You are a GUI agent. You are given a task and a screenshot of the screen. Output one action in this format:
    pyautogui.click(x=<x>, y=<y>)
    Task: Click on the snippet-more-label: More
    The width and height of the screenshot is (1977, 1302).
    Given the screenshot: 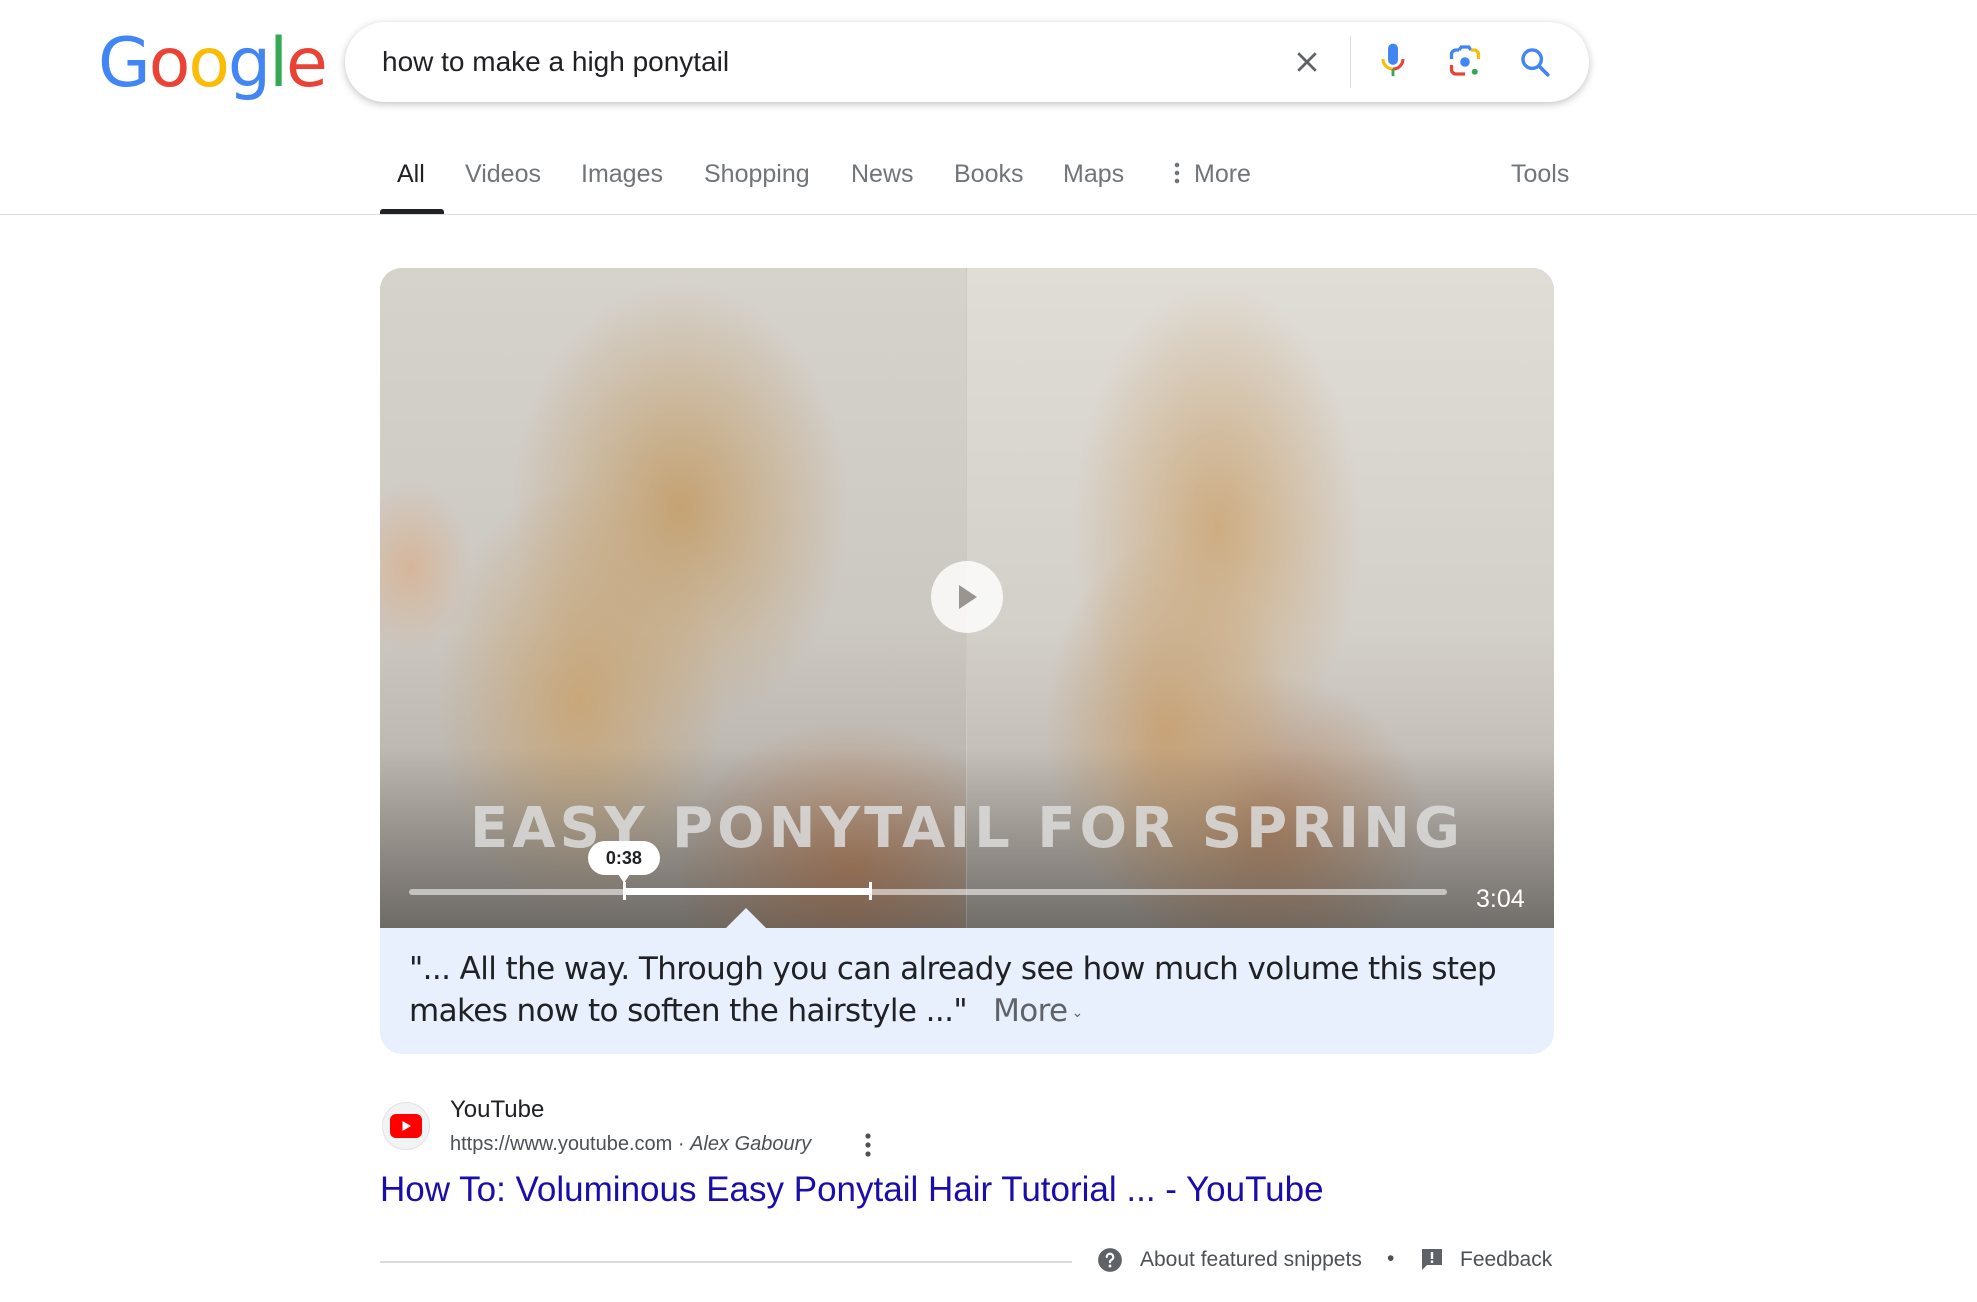 What is the action you would take?
    pyautogui.click(x=1030, y=1011)
    